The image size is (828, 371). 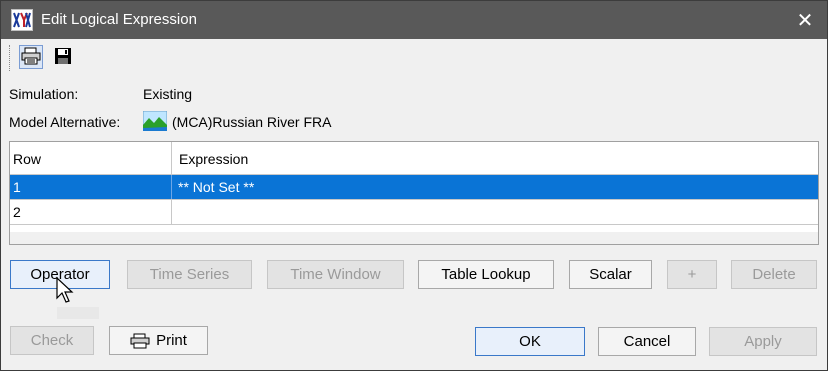 I want to click on print-button-label: Print, so click(x=171, y=340).